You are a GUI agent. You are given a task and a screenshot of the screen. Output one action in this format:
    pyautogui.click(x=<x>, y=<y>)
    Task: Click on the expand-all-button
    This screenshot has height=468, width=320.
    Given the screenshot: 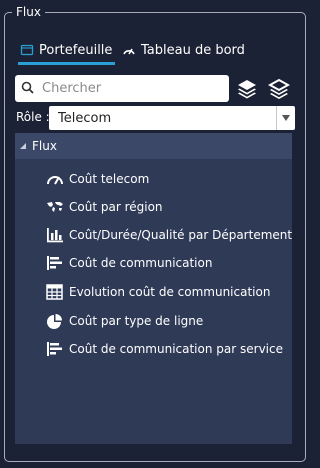 What is the action you would take?
    pyautogui.click(x=247, y=89)
    